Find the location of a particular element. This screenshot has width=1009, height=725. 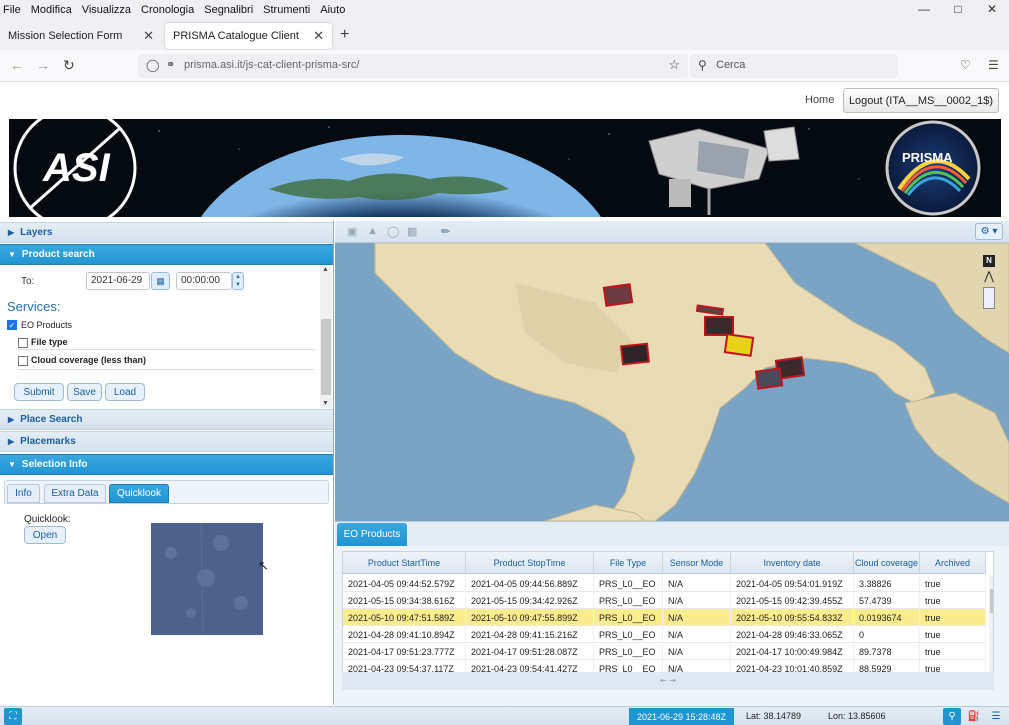

column-header: Inventory date is located at coordinates (792, 563).